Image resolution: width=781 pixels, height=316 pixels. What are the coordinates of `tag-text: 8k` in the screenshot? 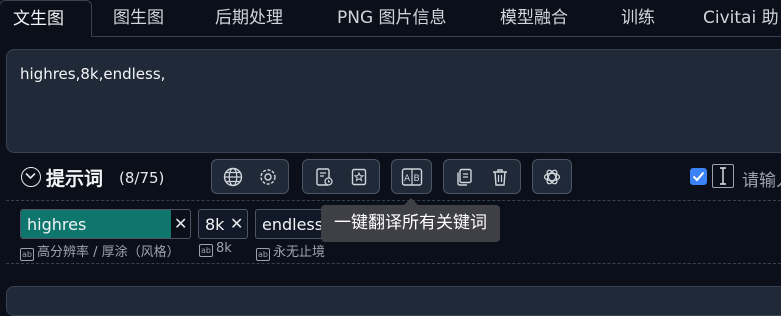 It's located at (215, 224).